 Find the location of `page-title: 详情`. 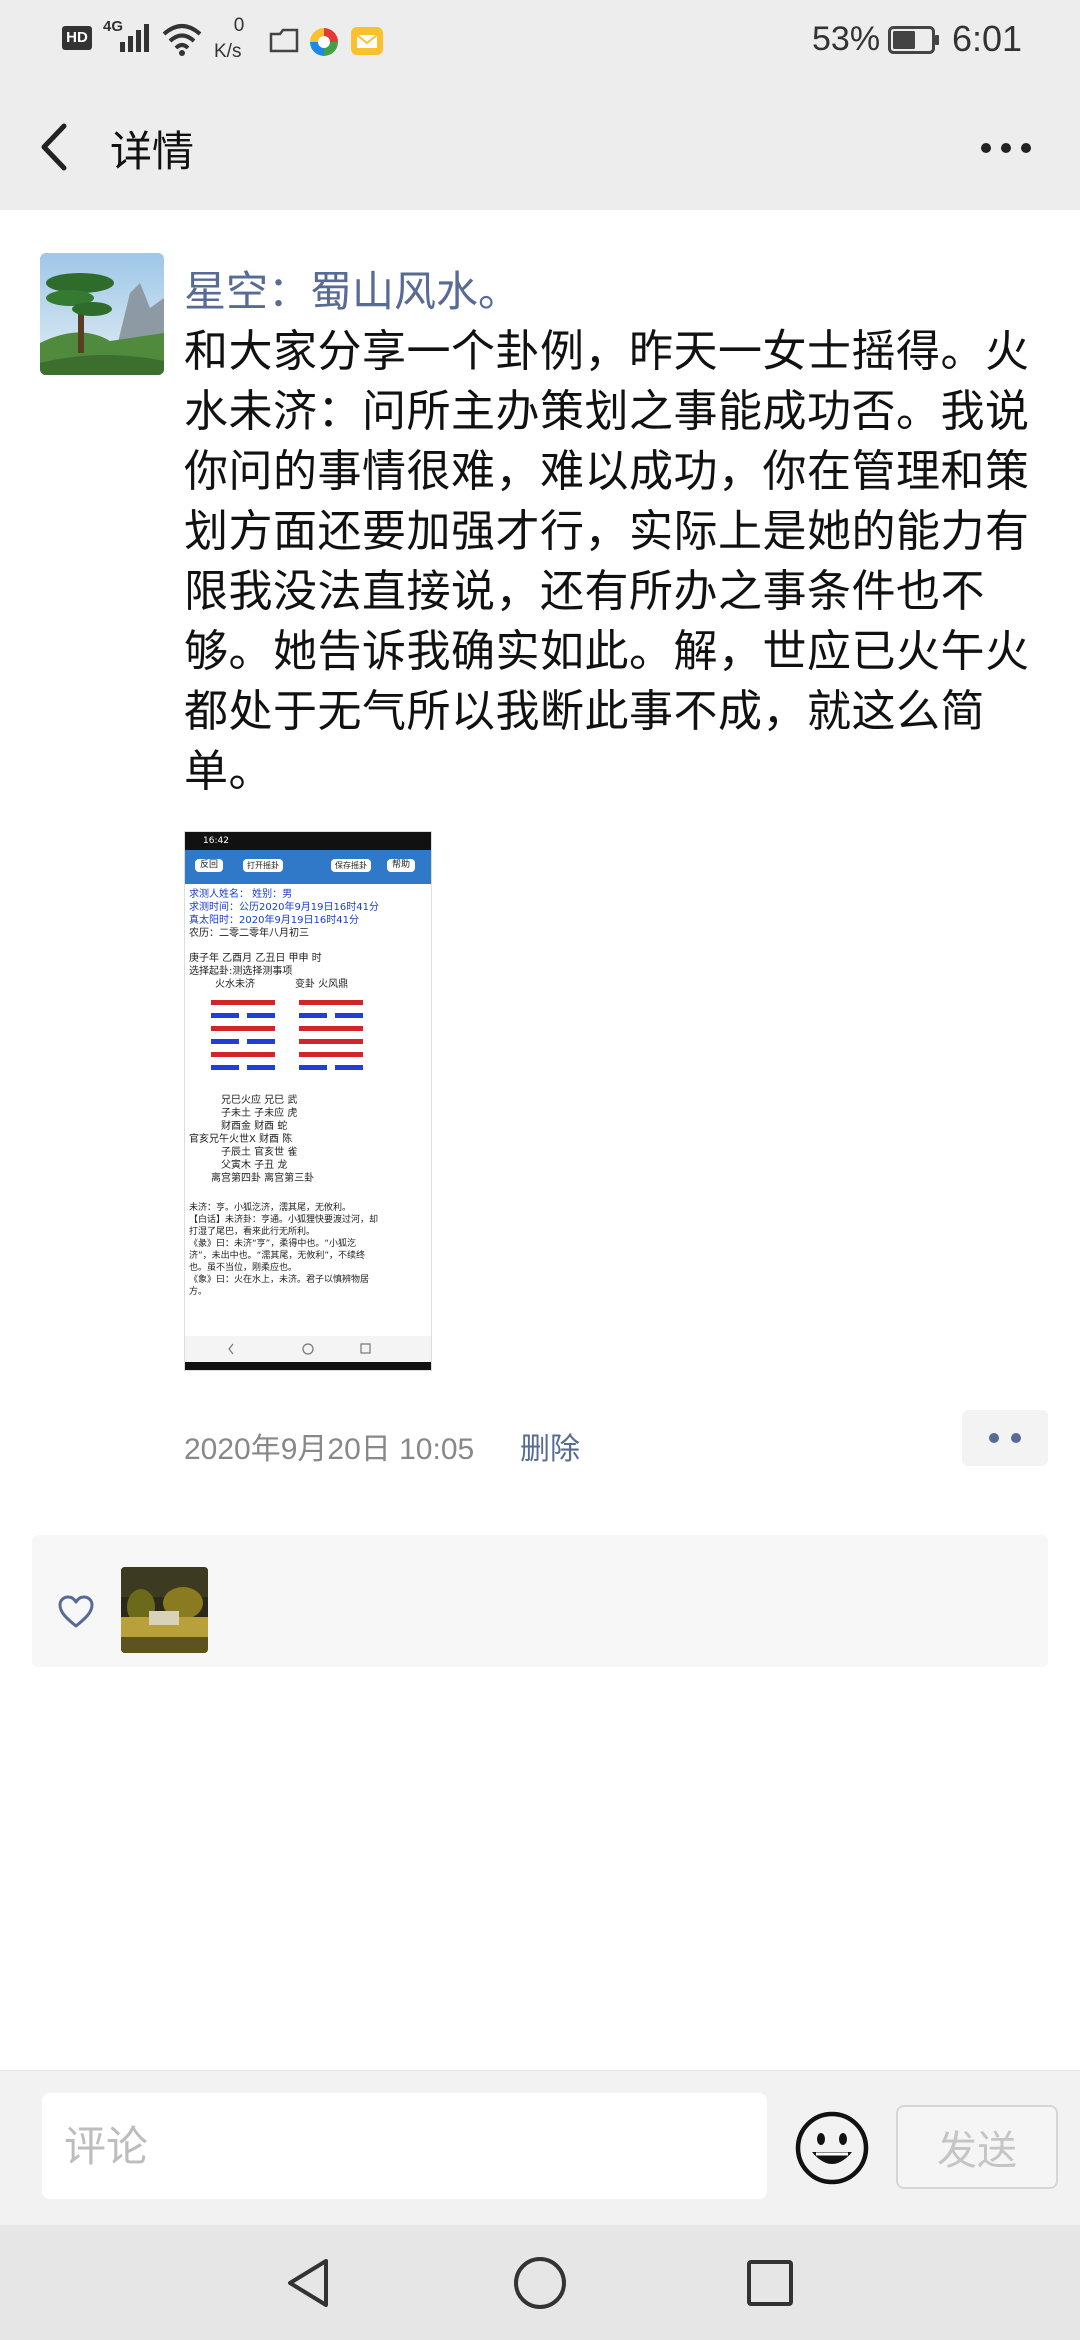

page-title: 详情 is located at coordinates (152, 151).